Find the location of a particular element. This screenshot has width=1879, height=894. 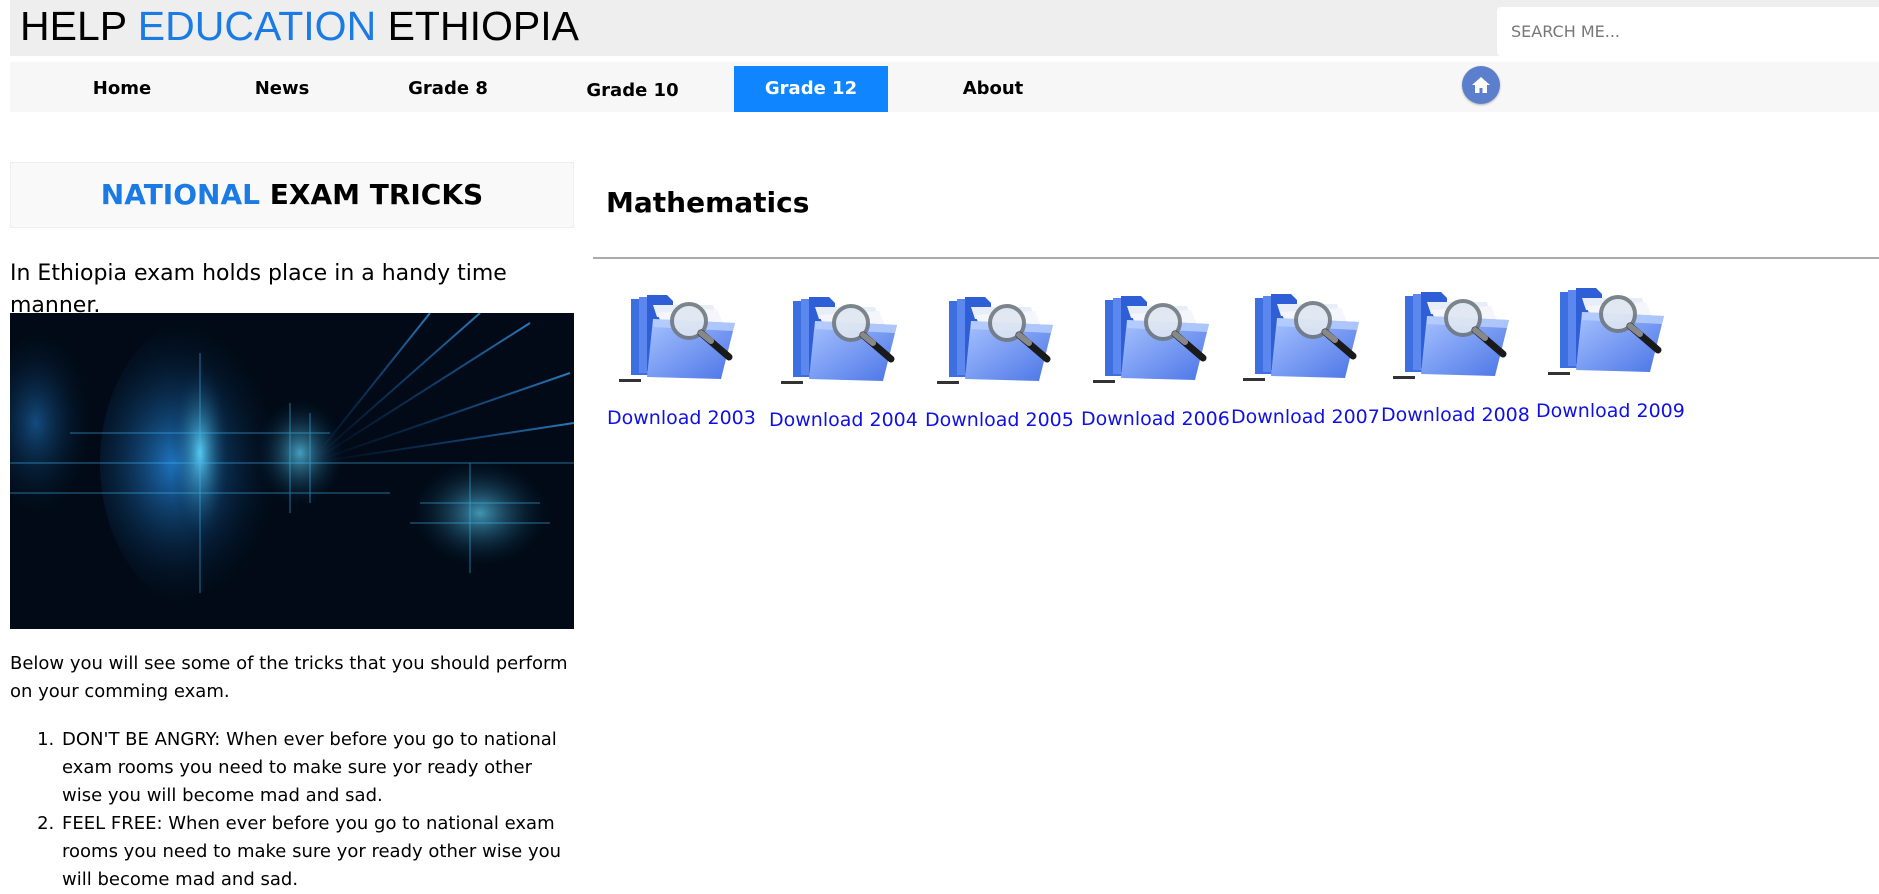

home-button is located at coordinates (1481, 85).